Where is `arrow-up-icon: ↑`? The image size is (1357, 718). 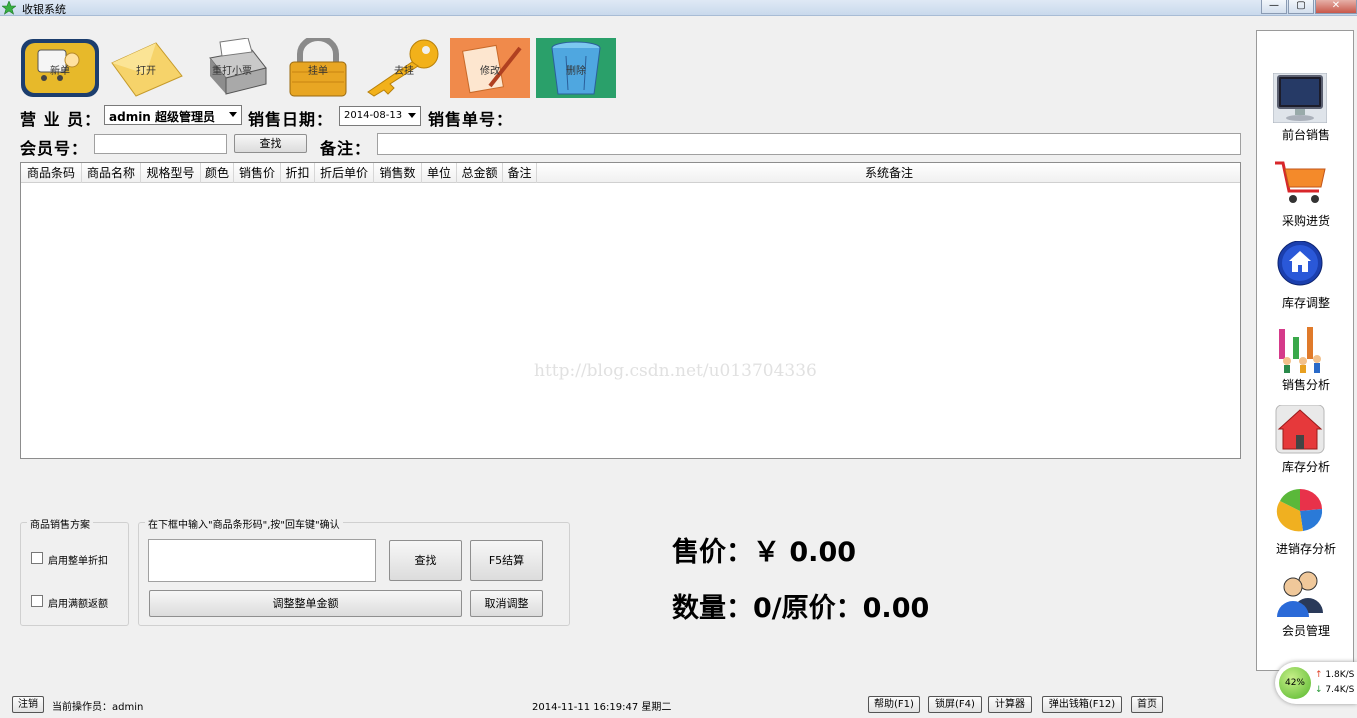 arrow-up-icon: ↑ is located at coordinates (1319, 675).